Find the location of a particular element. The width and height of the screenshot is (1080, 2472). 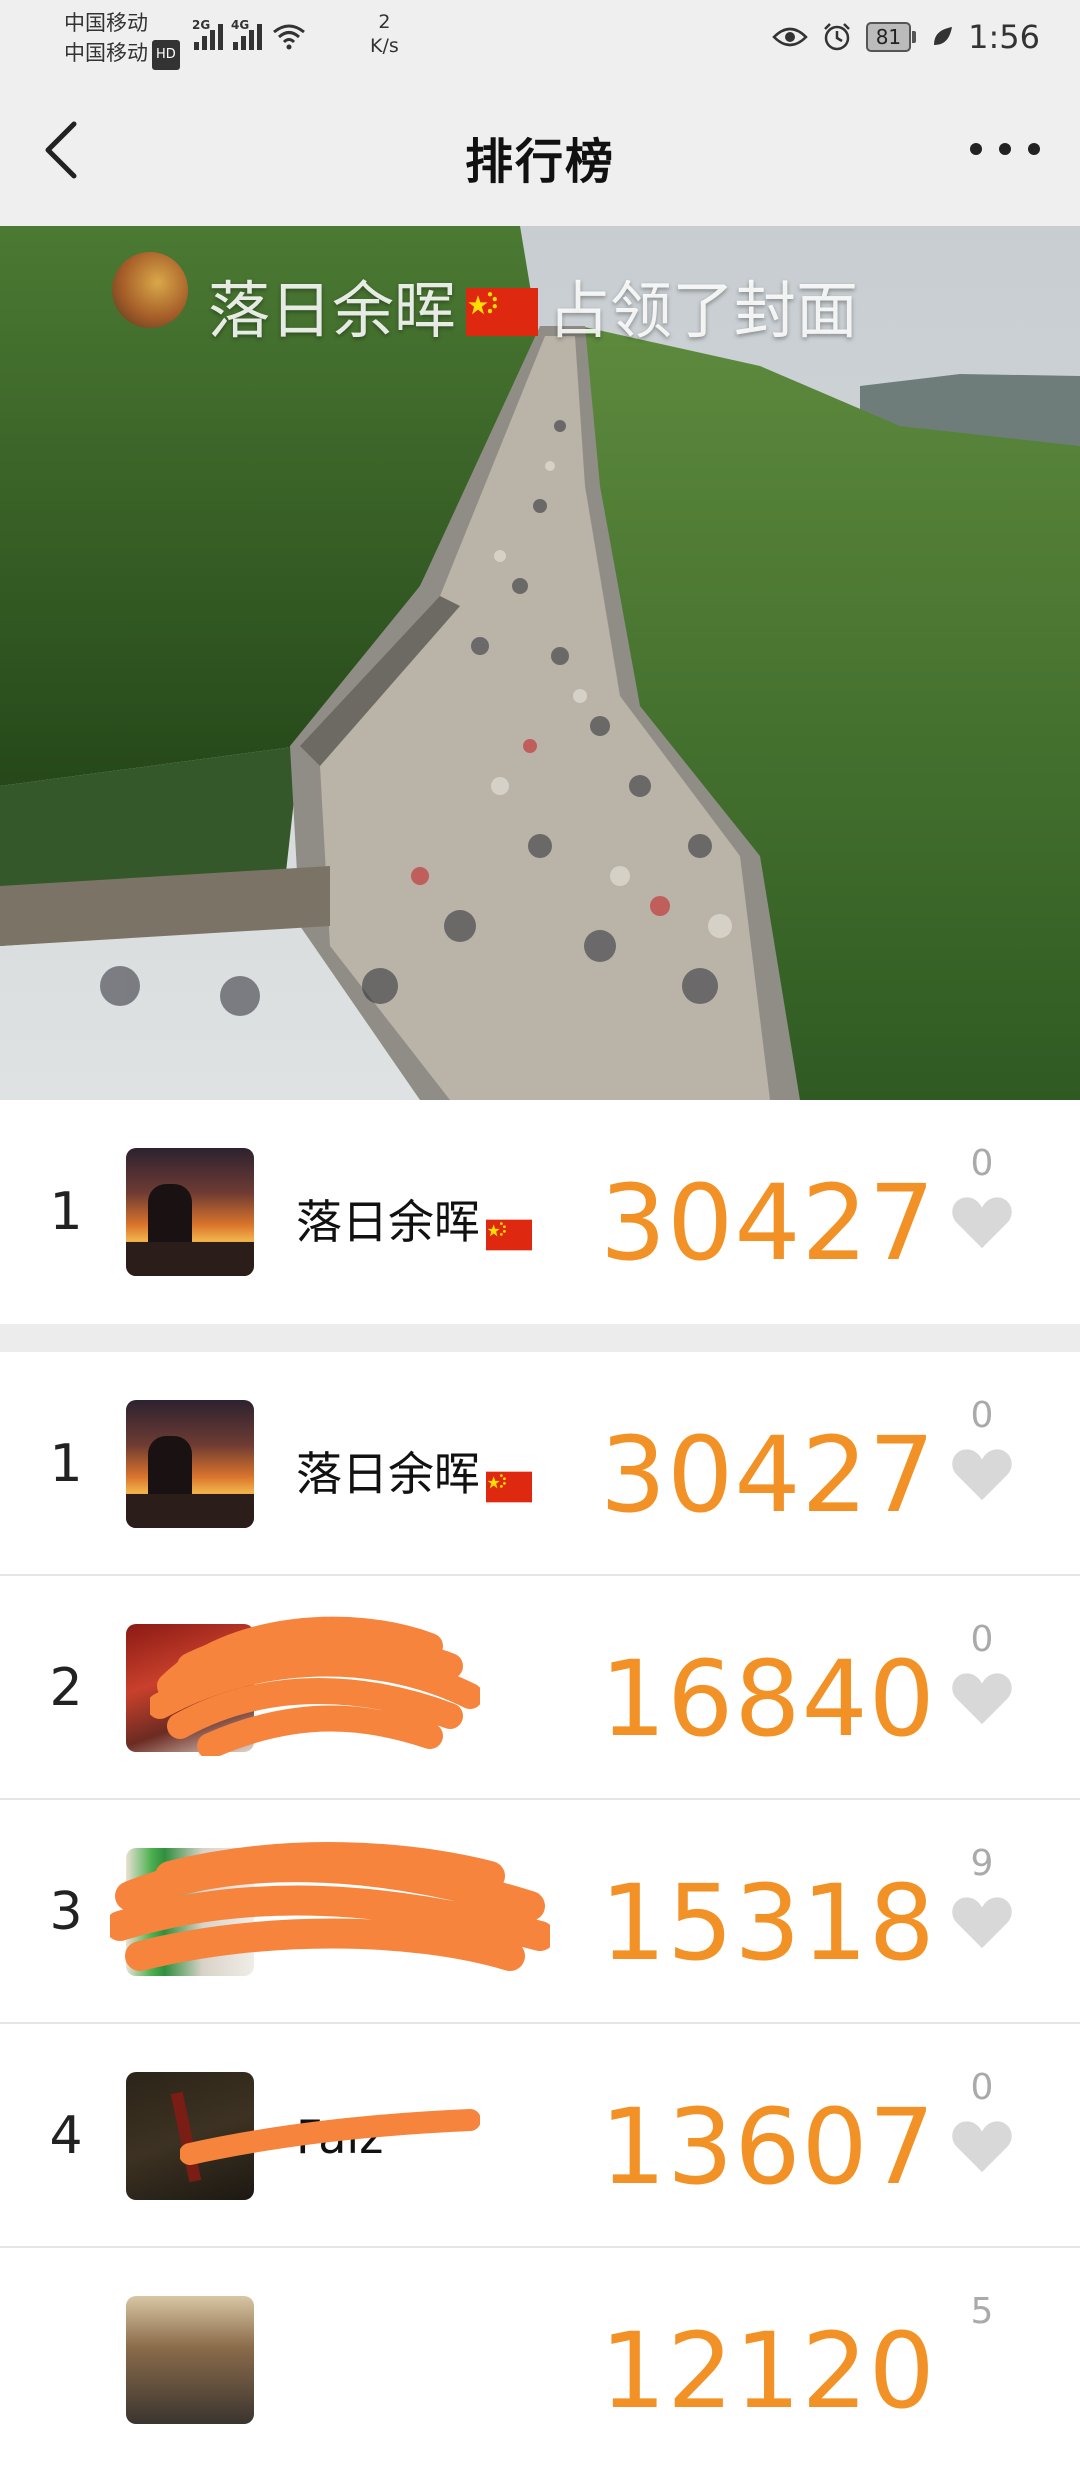

cover-user-avatar is located at coordinates (150, 290).